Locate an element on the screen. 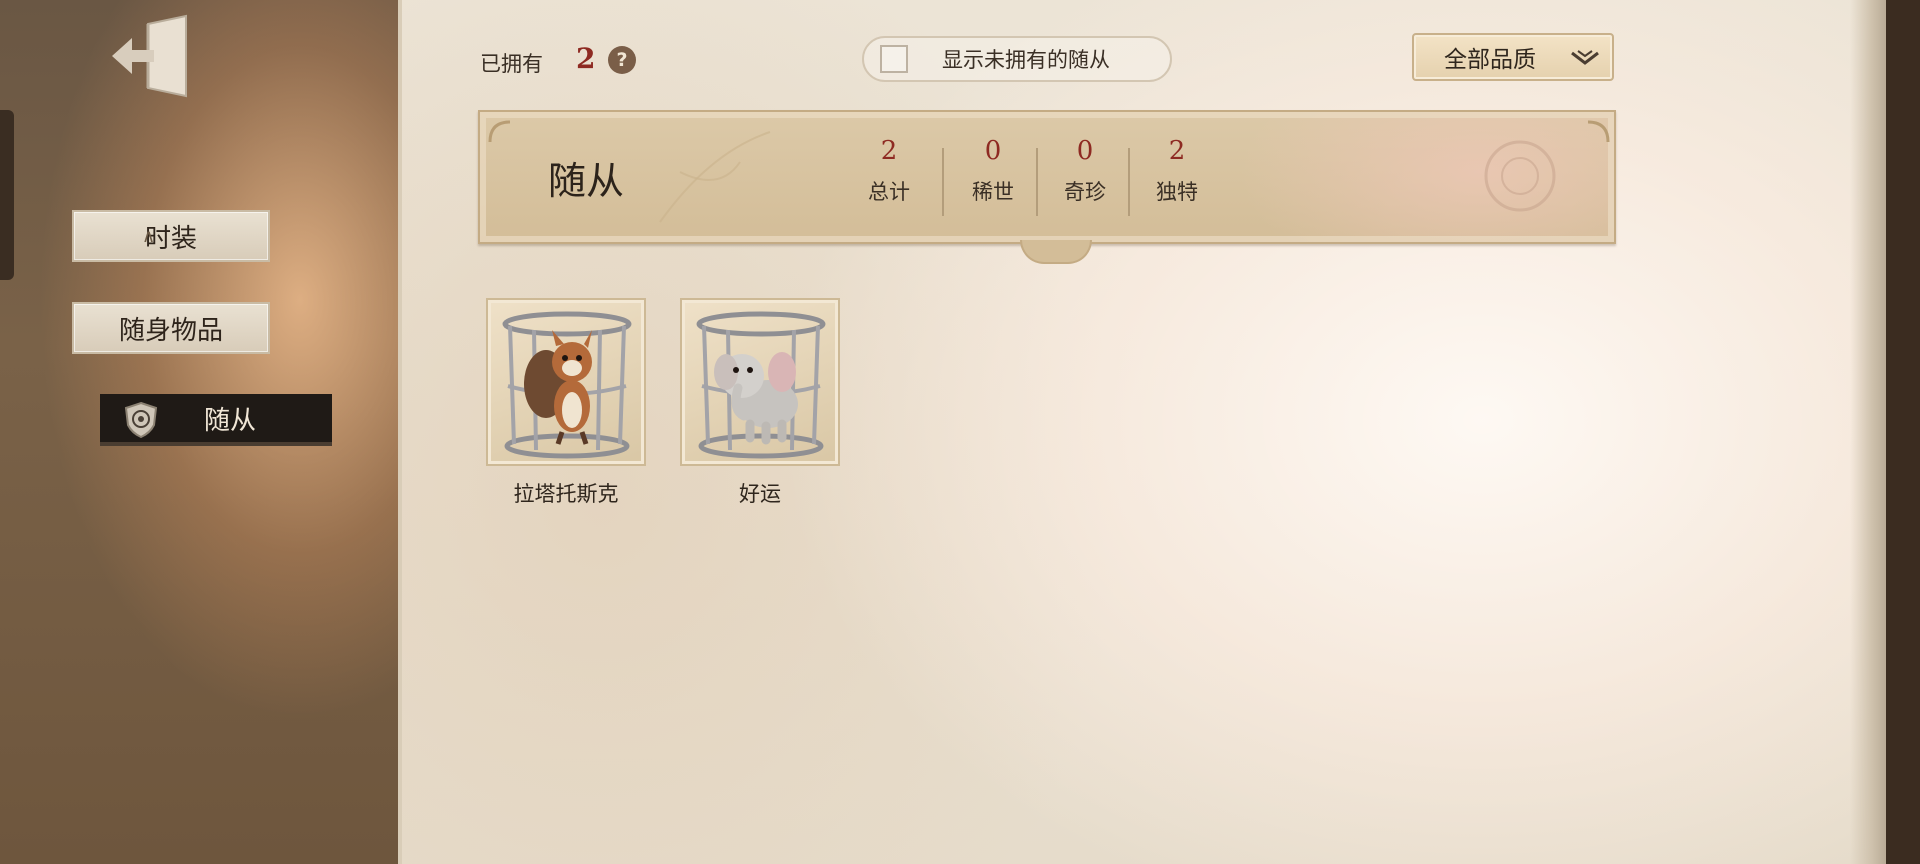 This screenshot has height=864, width=1920. edge-handle is located at coordinates (7, 195).